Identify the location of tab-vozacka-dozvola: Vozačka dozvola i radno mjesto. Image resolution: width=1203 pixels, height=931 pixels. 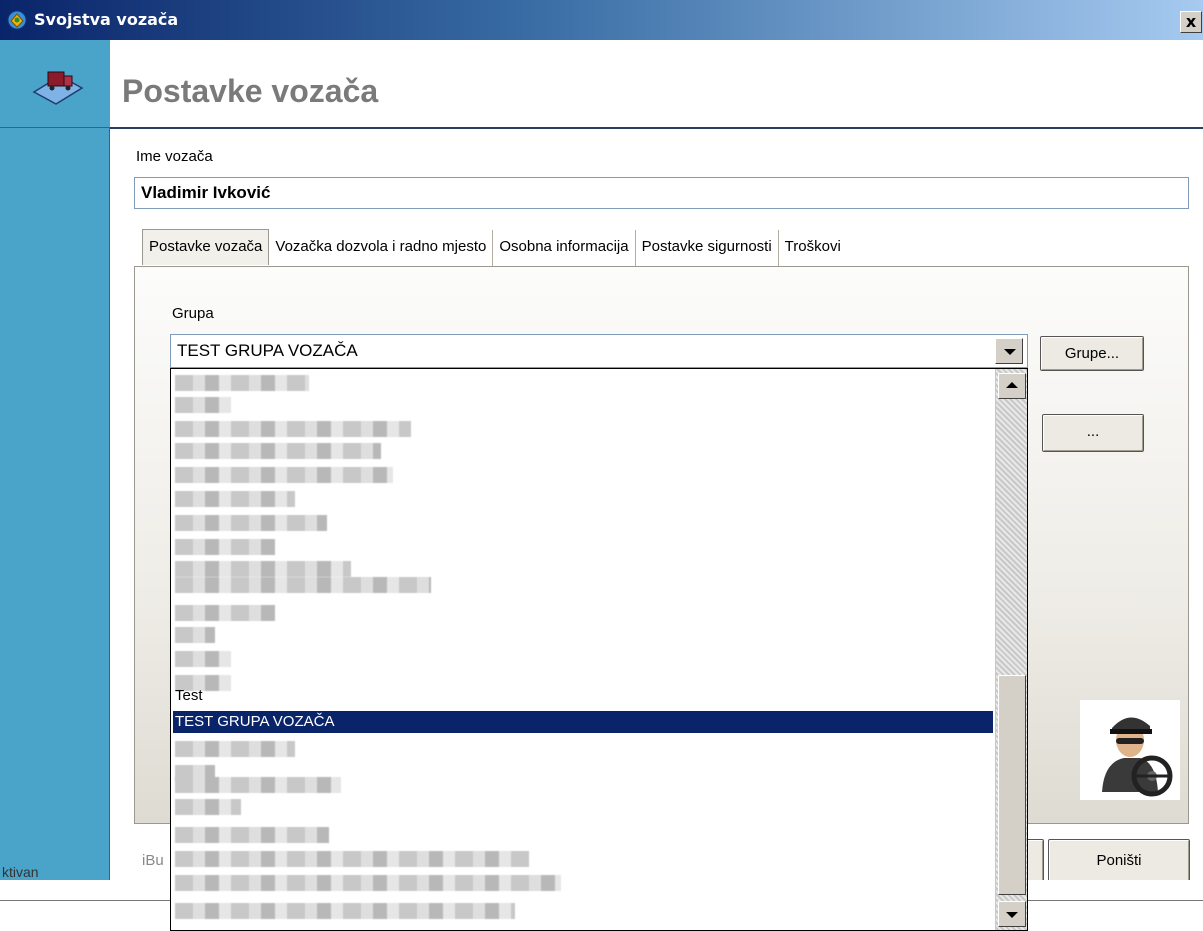
(381, 248).